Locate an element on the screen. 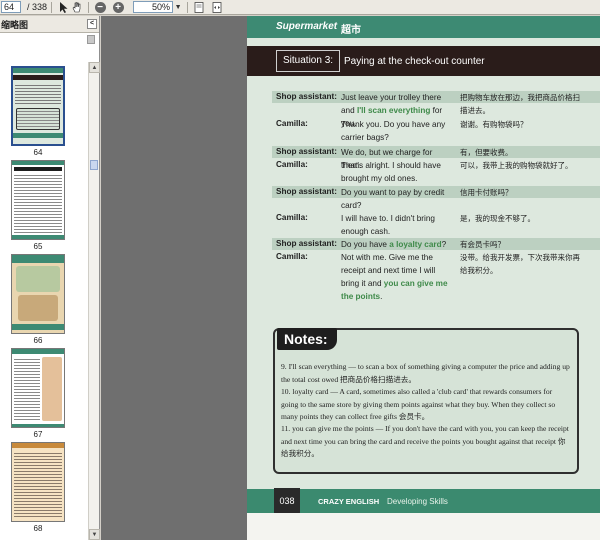 This screenshot has height=540, width=600. page-total-label: / 338 is located at coordinates (37, 7).